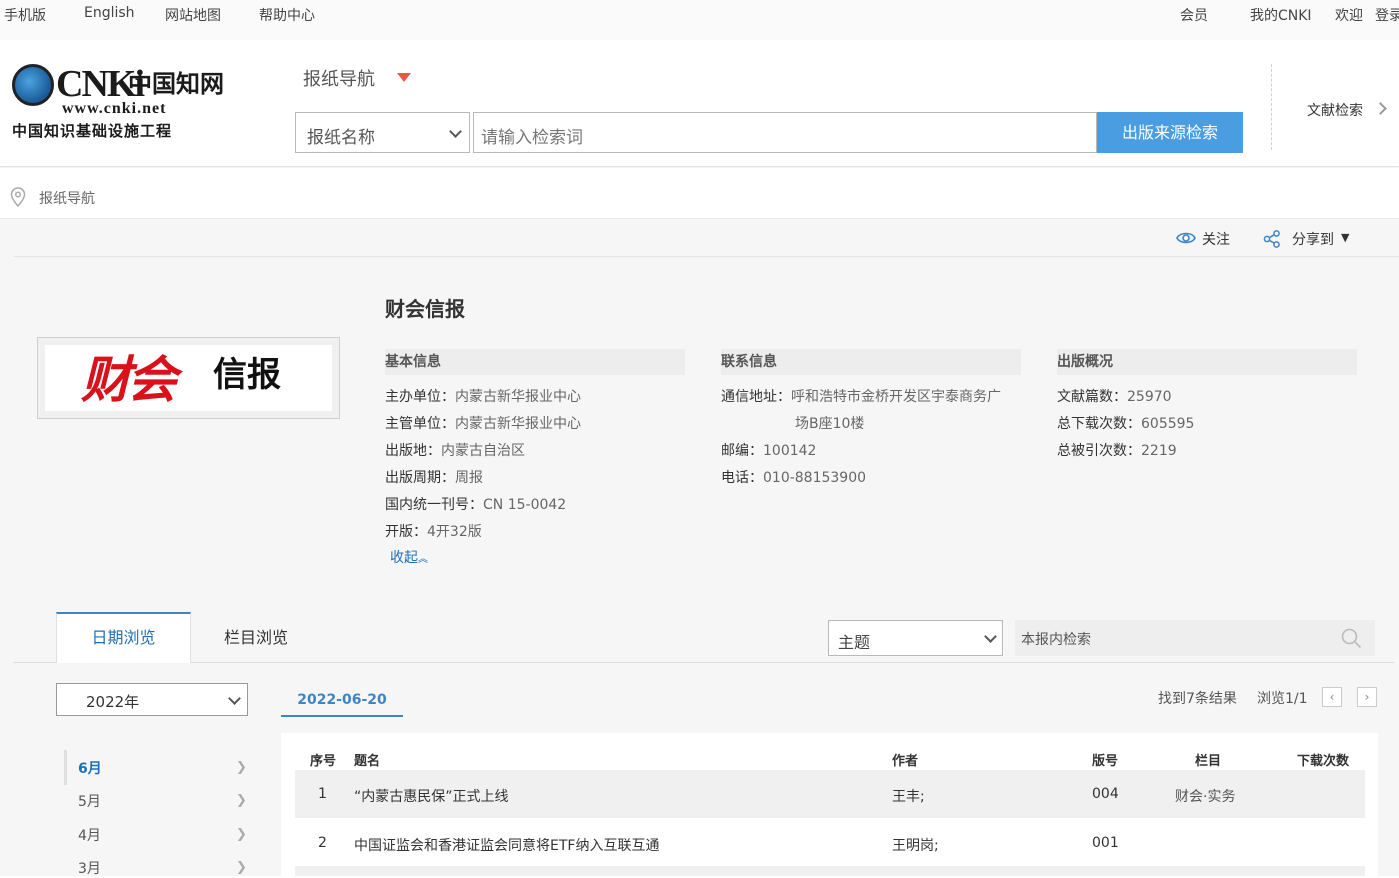 The width and height of the screenshot is (1399, 878). I want to click on info-cn: 国内统一刊号：CN 15-0042, so click(476, 505).